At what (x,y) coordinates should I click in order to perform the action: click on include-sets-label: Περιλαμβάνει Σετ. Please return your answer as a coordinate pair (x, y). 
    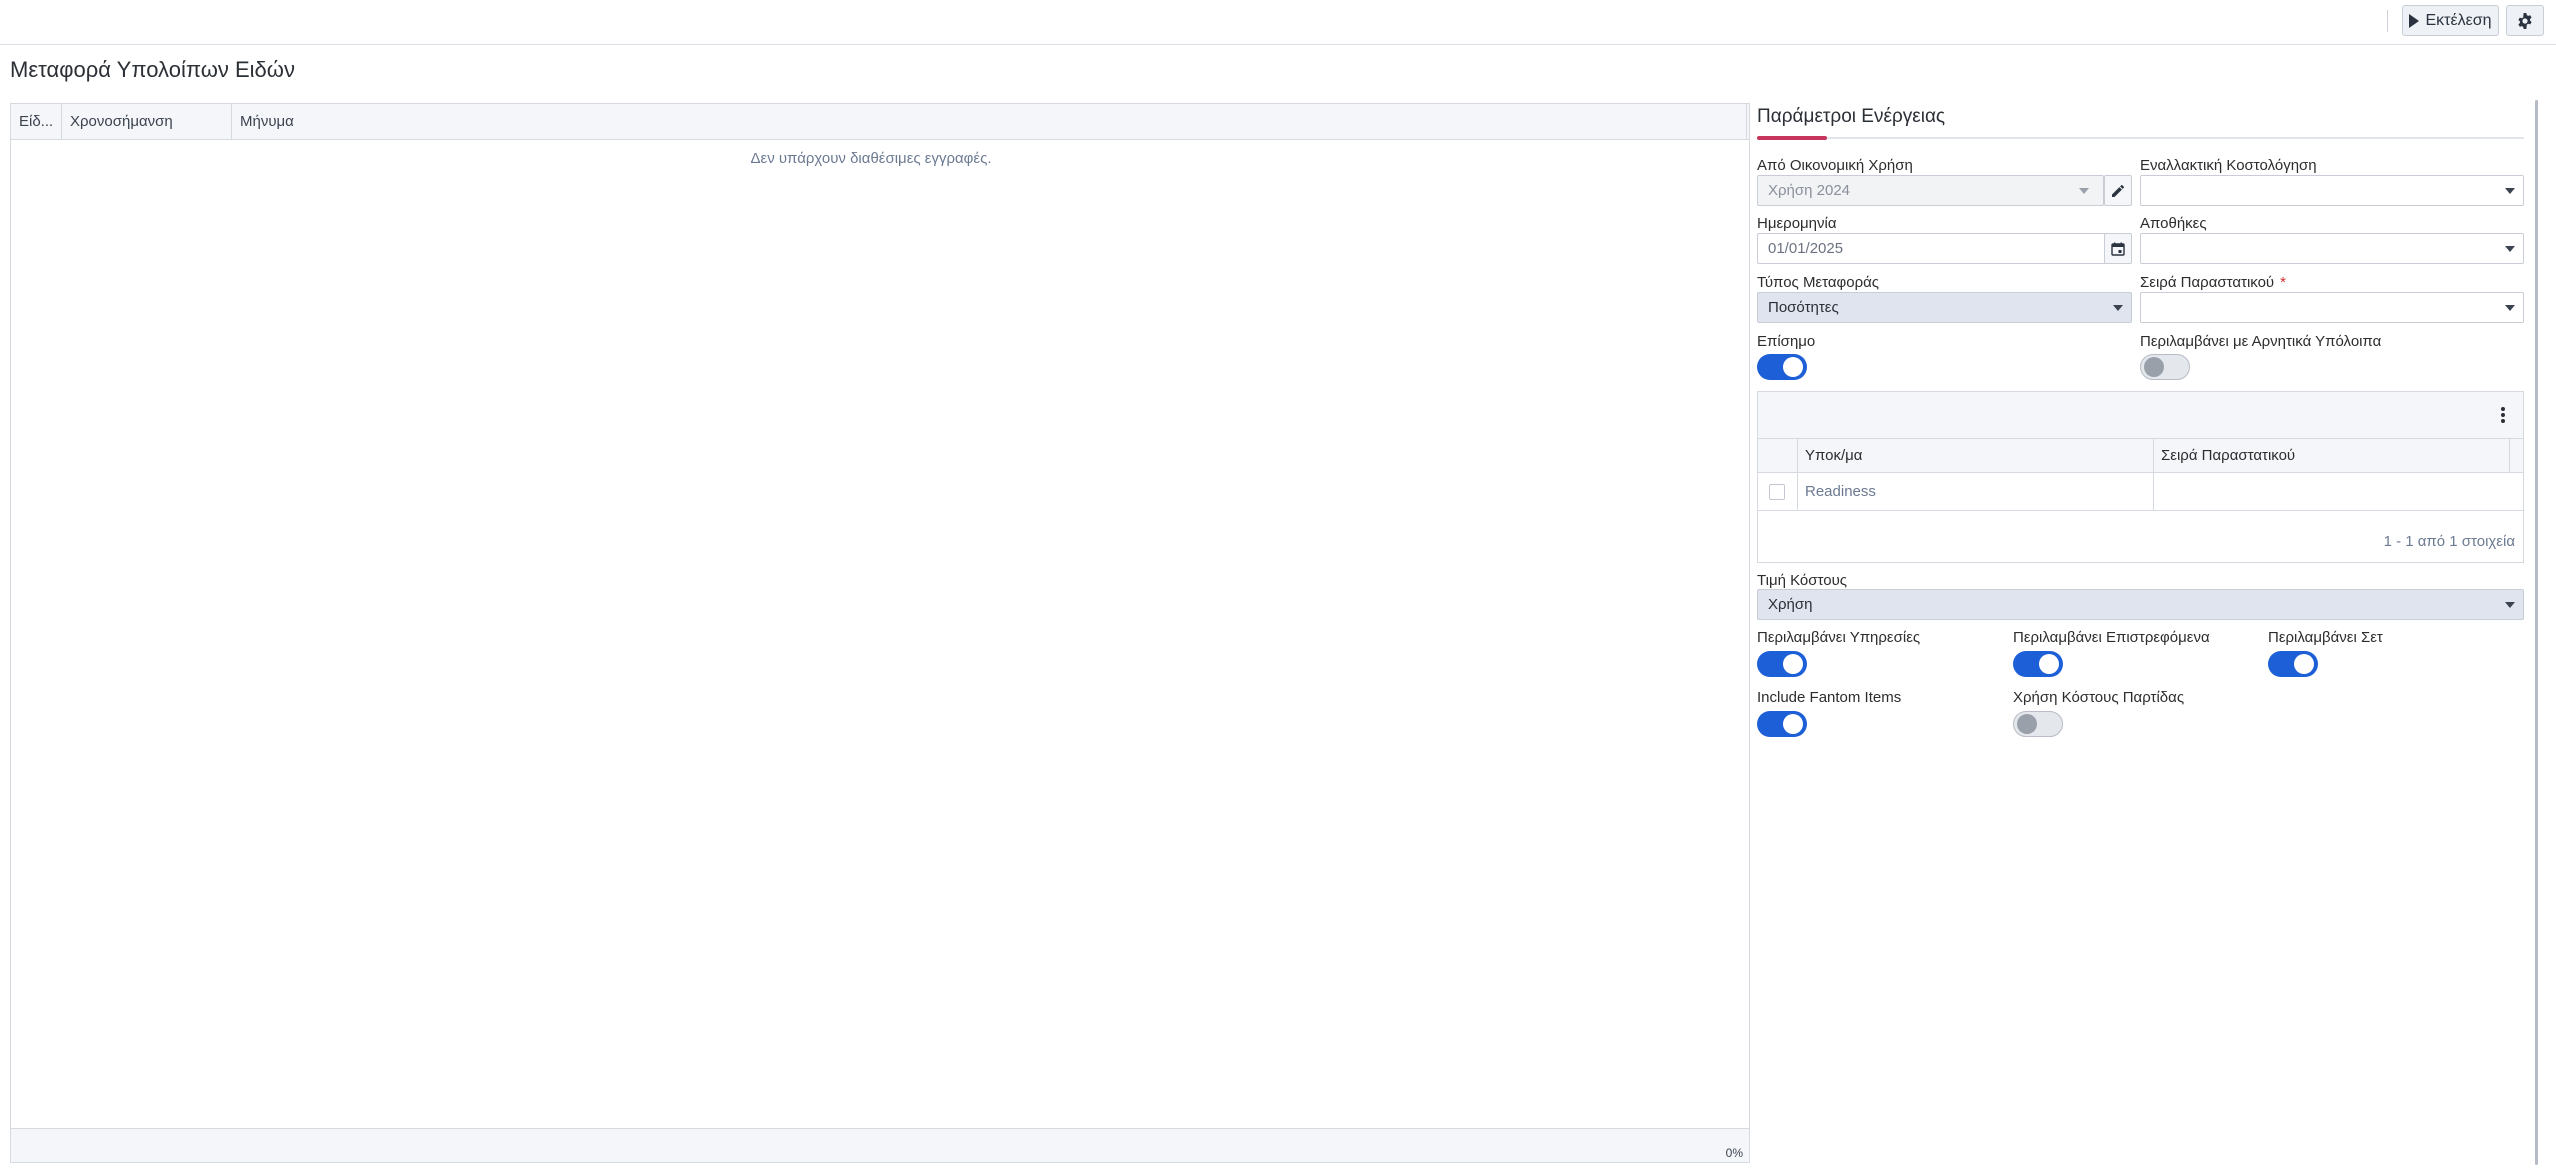
    Looking at the image, I should click on (2325, 637).